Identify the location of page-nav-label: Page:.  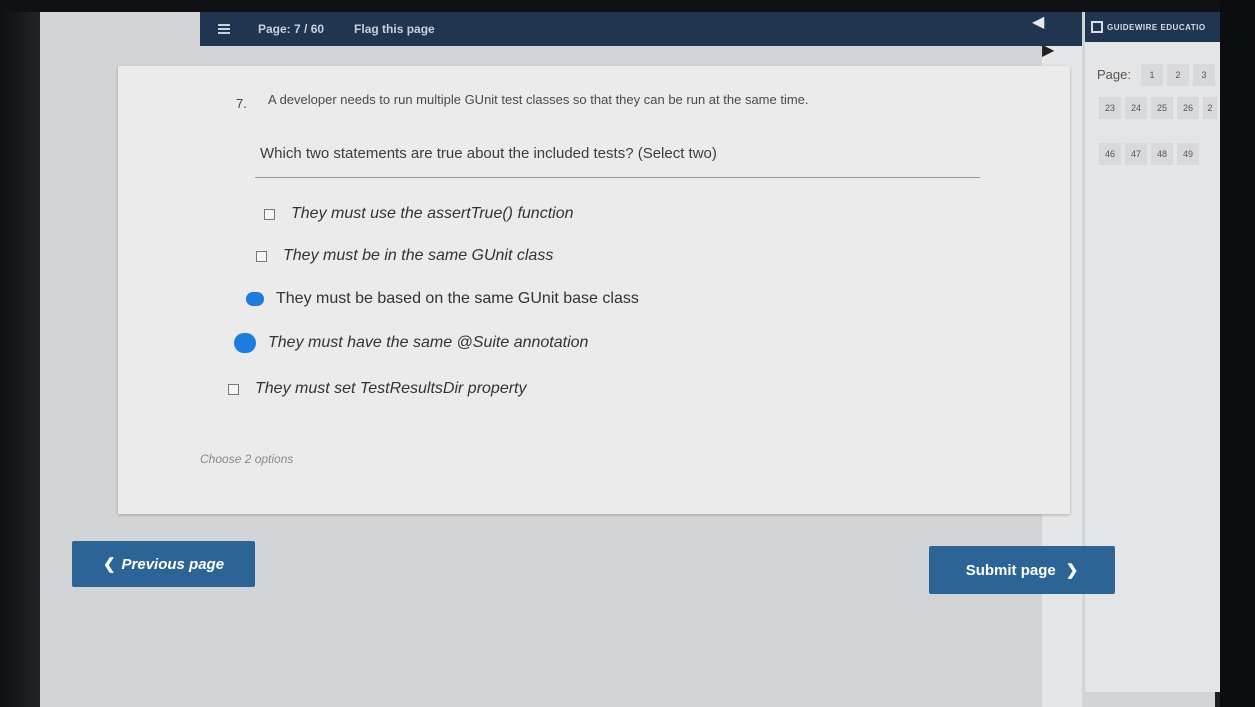
(1114, 74).